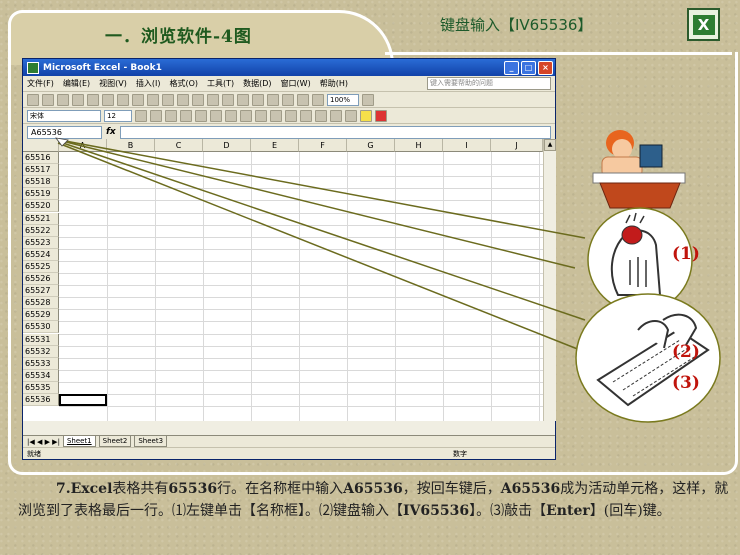 The image size is (740, 555). What do you see at coordinates (335, 132) in the screenshot?
I see `formula-bar-input` at bounding box center [335, 132].